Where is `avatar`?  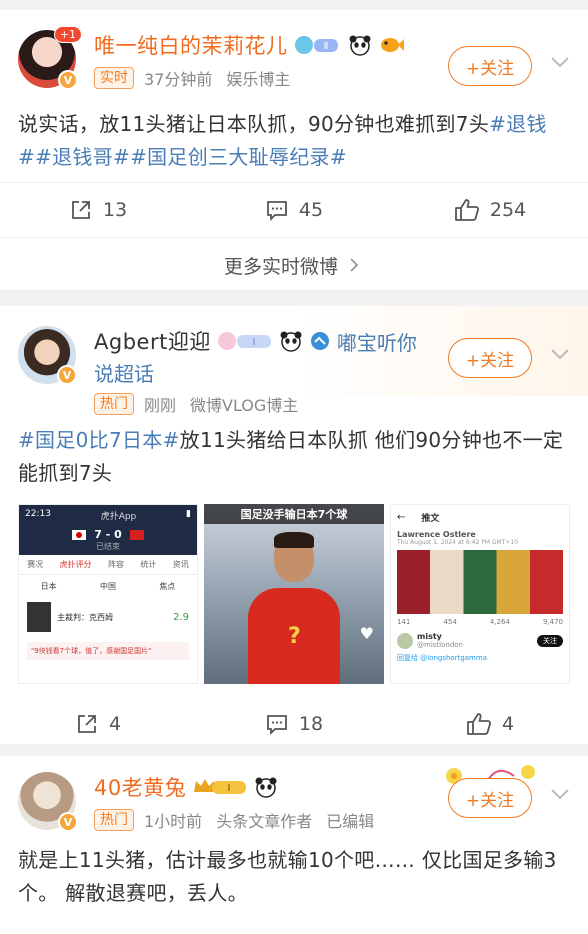
avatar is located at coordinates (405, 640).